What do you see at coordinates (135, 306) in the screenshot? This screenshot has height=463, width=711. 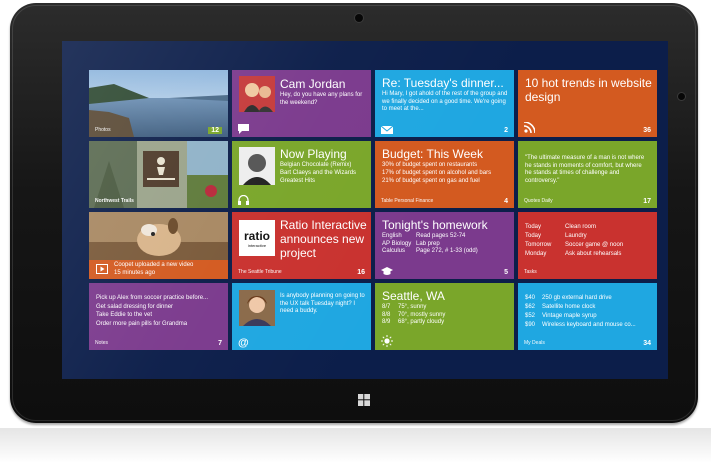 I see `note-line: Get salad dressing for dinner` at bounding box center [135, 306].